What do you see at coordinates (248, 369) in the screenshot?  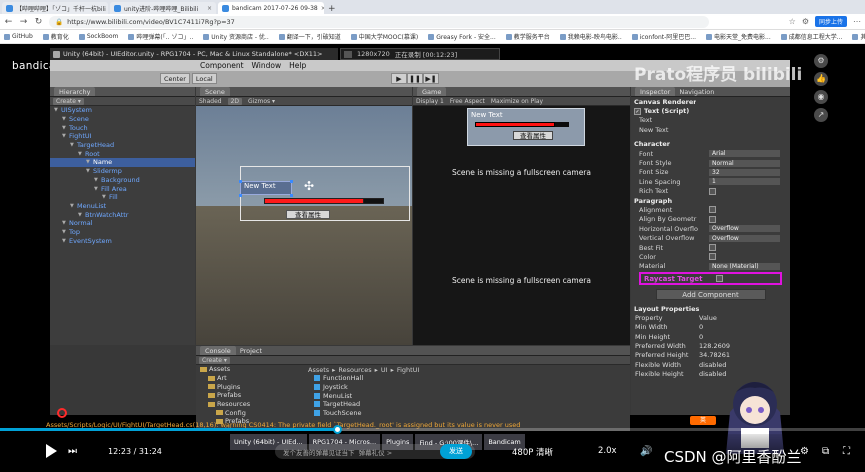 I see `folder-item: Assets` at bounding box center [248, 369].